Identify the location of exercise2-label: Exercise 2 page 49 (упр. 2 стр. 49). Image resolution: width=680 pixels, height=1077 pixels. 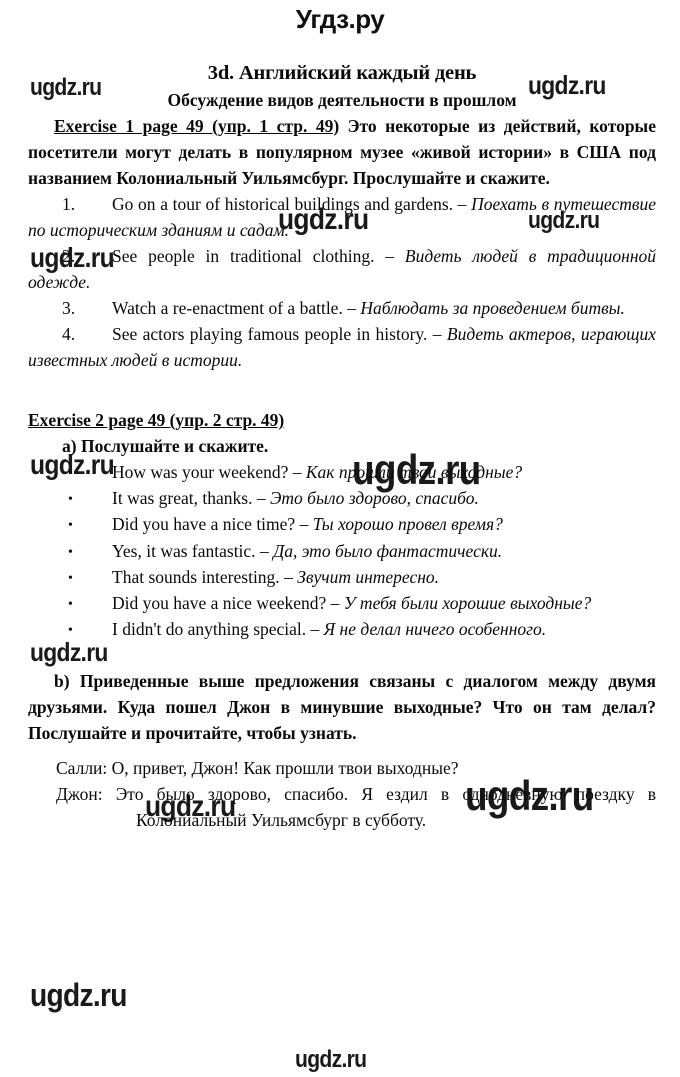
(156, 420).